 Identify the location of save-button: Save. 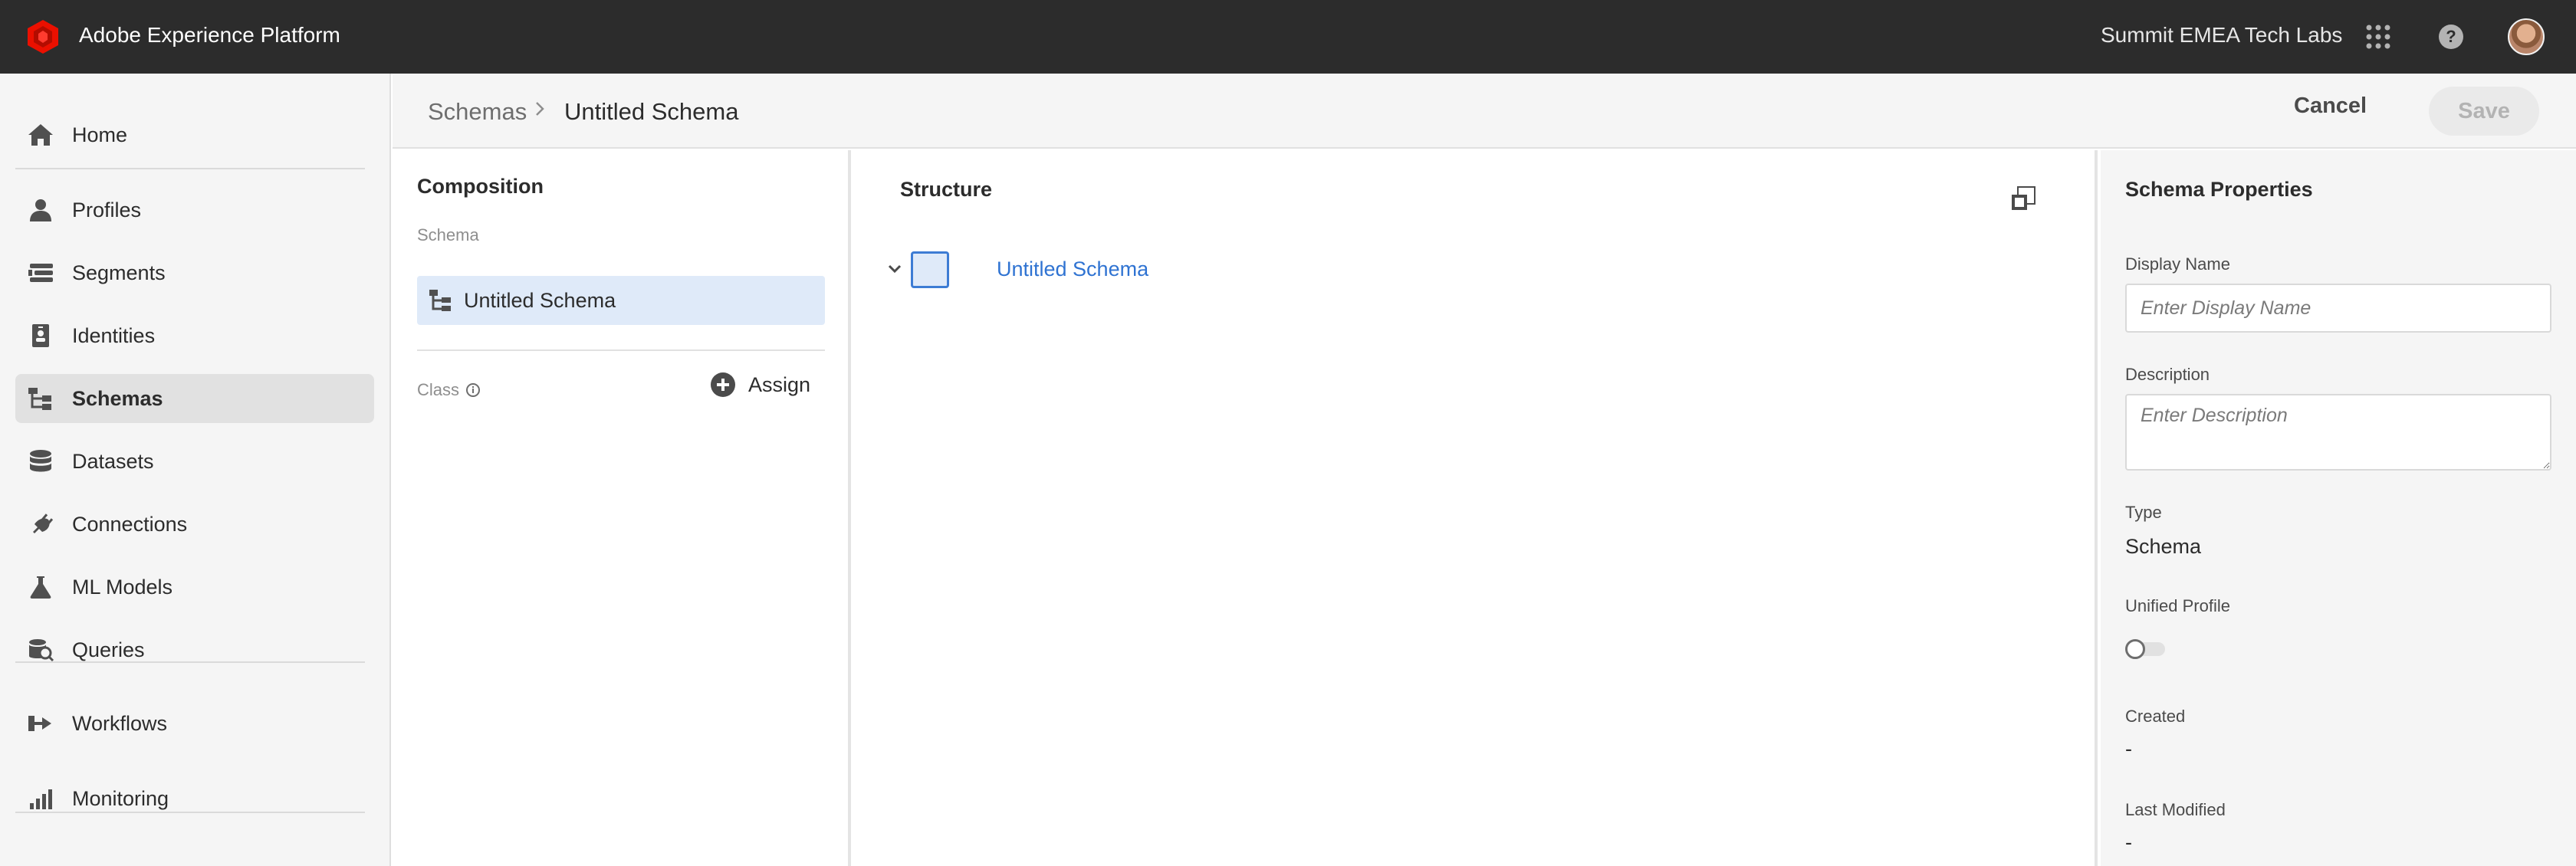
(2484, 111).